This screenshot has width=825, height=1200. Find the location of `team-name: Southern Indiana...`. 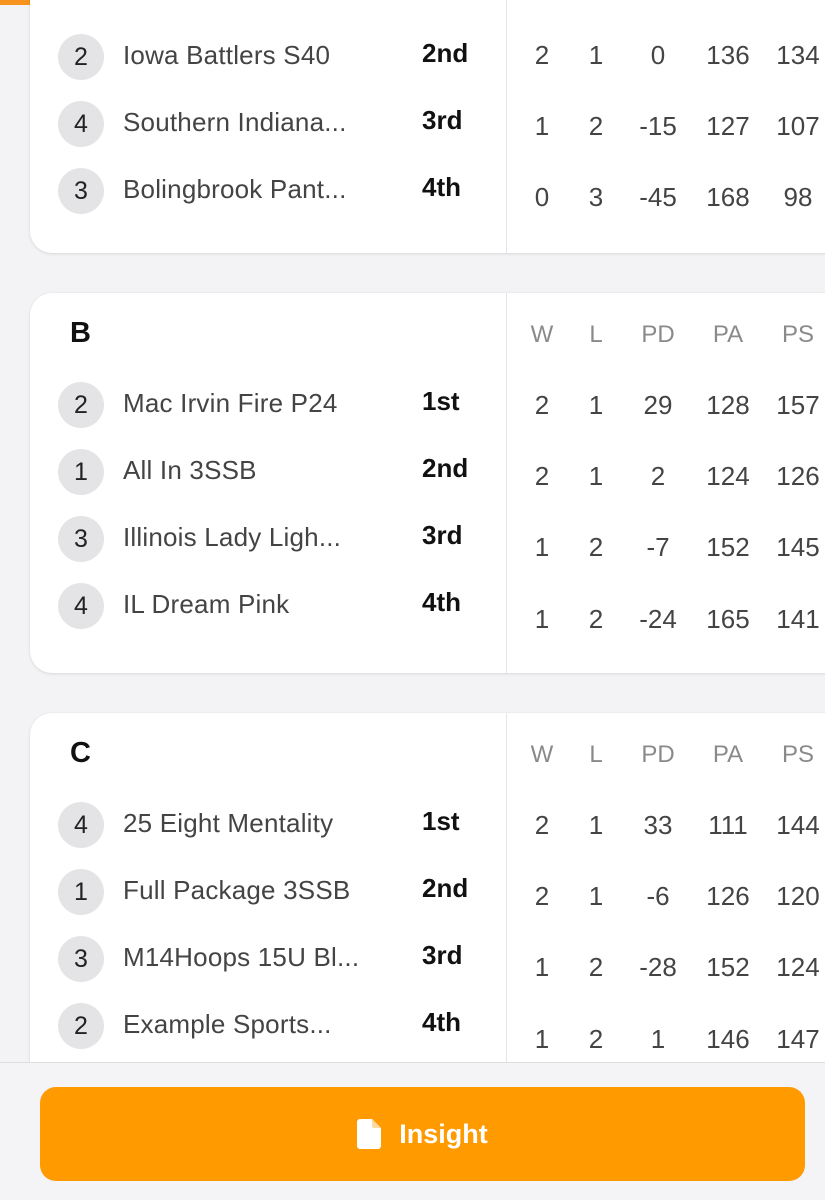

team-name: Southern Indiana... is located at coordinates (250, 122).